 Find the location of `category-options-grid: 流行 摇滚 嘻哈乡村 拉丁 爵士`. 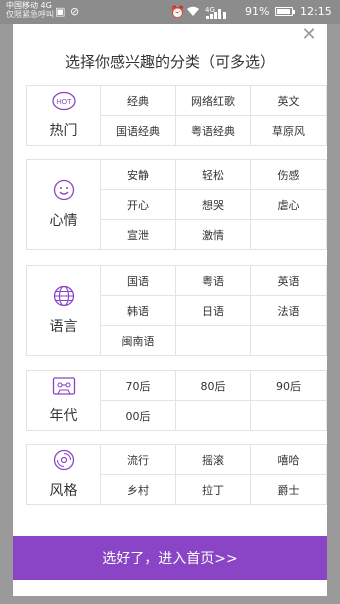

category-options-grid: 流行 摇滚 嘻哈乡村 拉丁 爵士 is located at coordinates (213, 475).